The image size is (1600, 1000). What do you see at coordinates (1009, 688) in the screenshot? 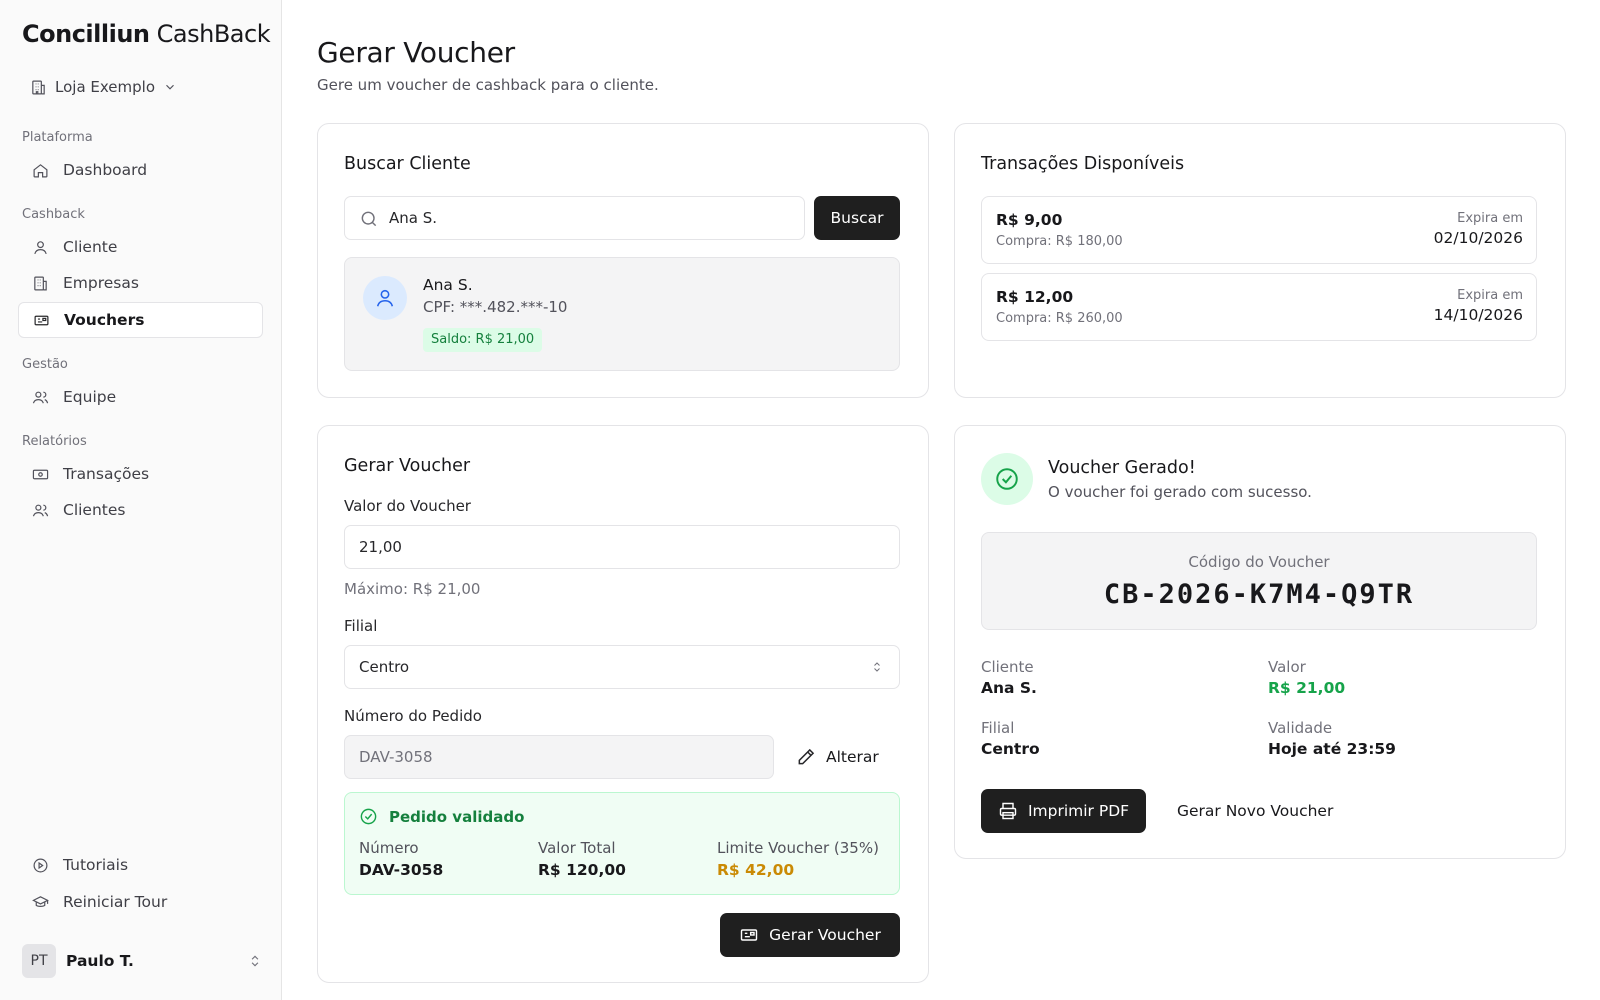
I see `client-value: Ana S.` at bounding box center [1009, 688].